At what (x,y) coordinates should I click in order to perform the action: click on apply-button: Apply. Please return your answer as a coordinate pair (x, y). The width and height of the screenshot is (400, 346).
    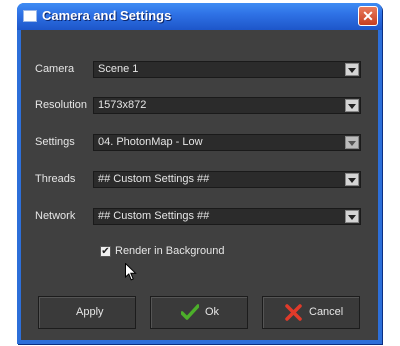
    Looking at the image, I should click on (87, 312).